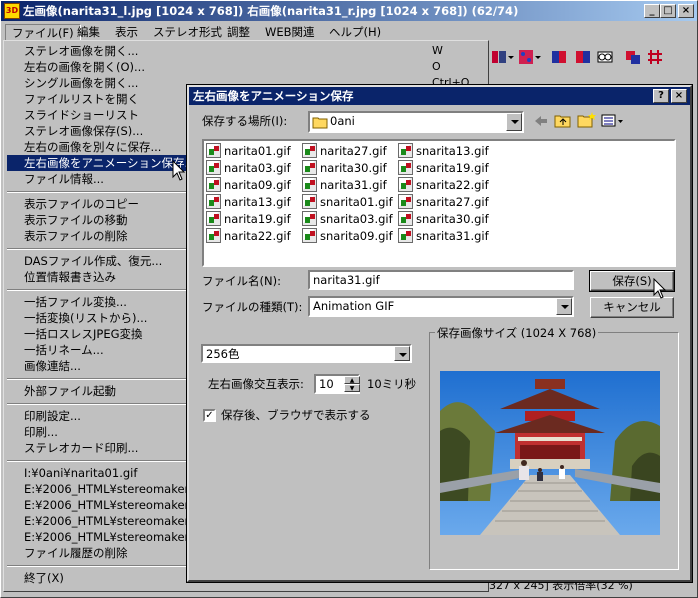  I want to click on file-item: snarita19.gif, so click(443, 168).